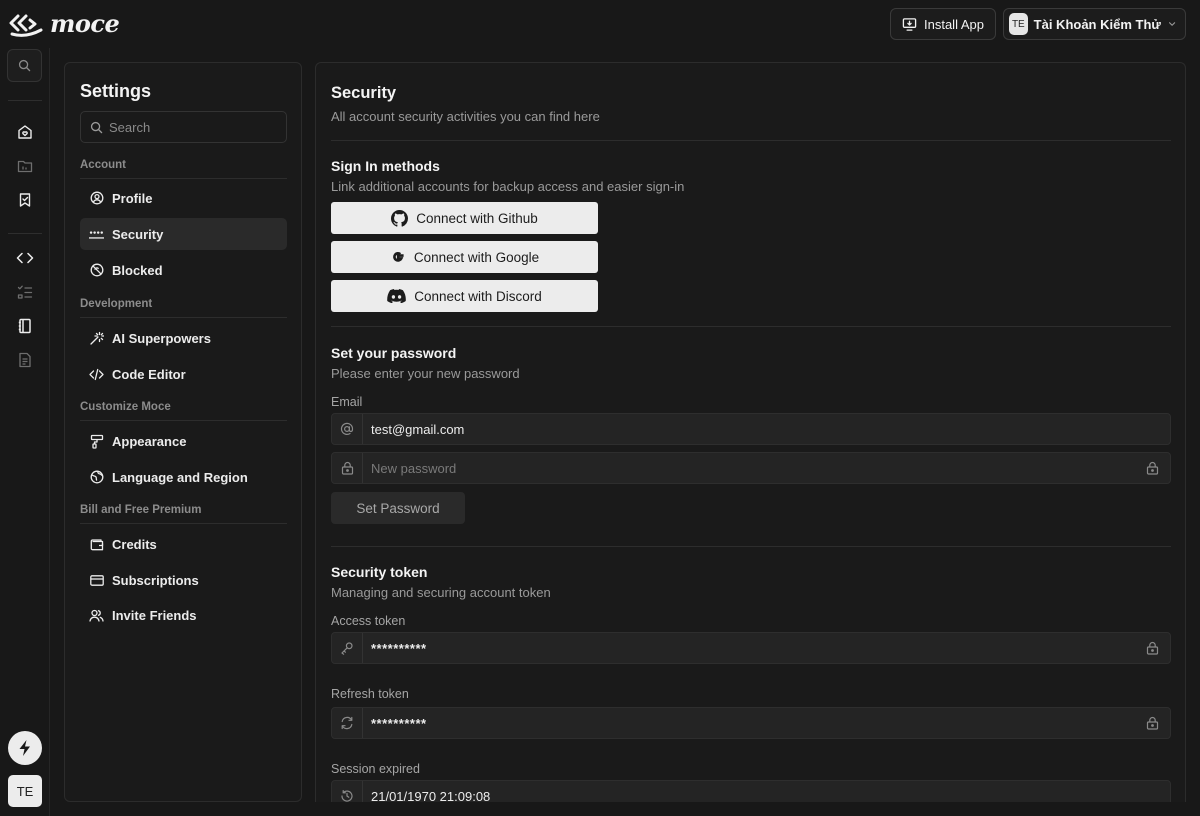 This screenshot has width=1200, height=816. What do you see at coordinates (149, 441) in the screenshot?
I see `settings-item-label: Appearance` at bounding box center [149, 441].